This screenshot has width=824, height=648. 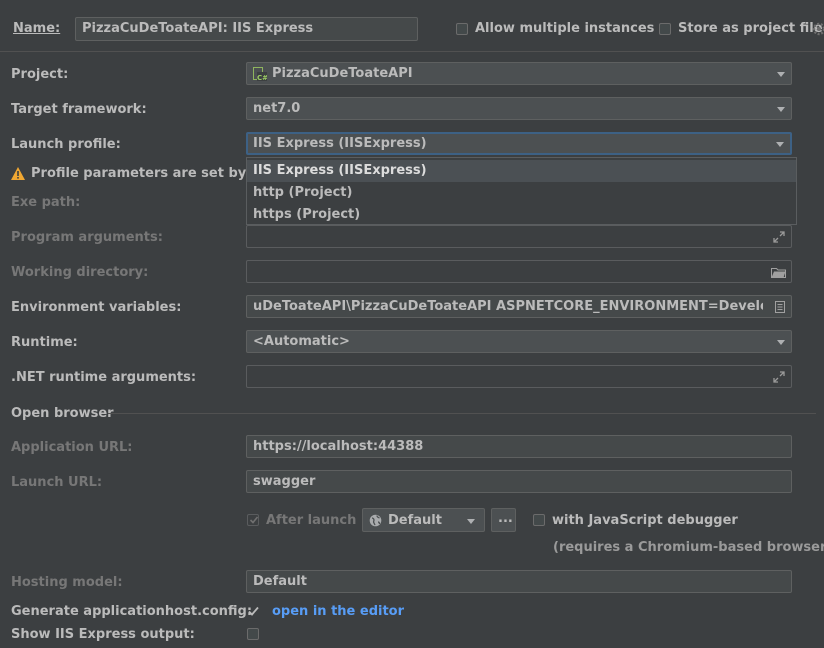 I want to click on runtime-value: <Automatic>, so click(x=301, y=341).